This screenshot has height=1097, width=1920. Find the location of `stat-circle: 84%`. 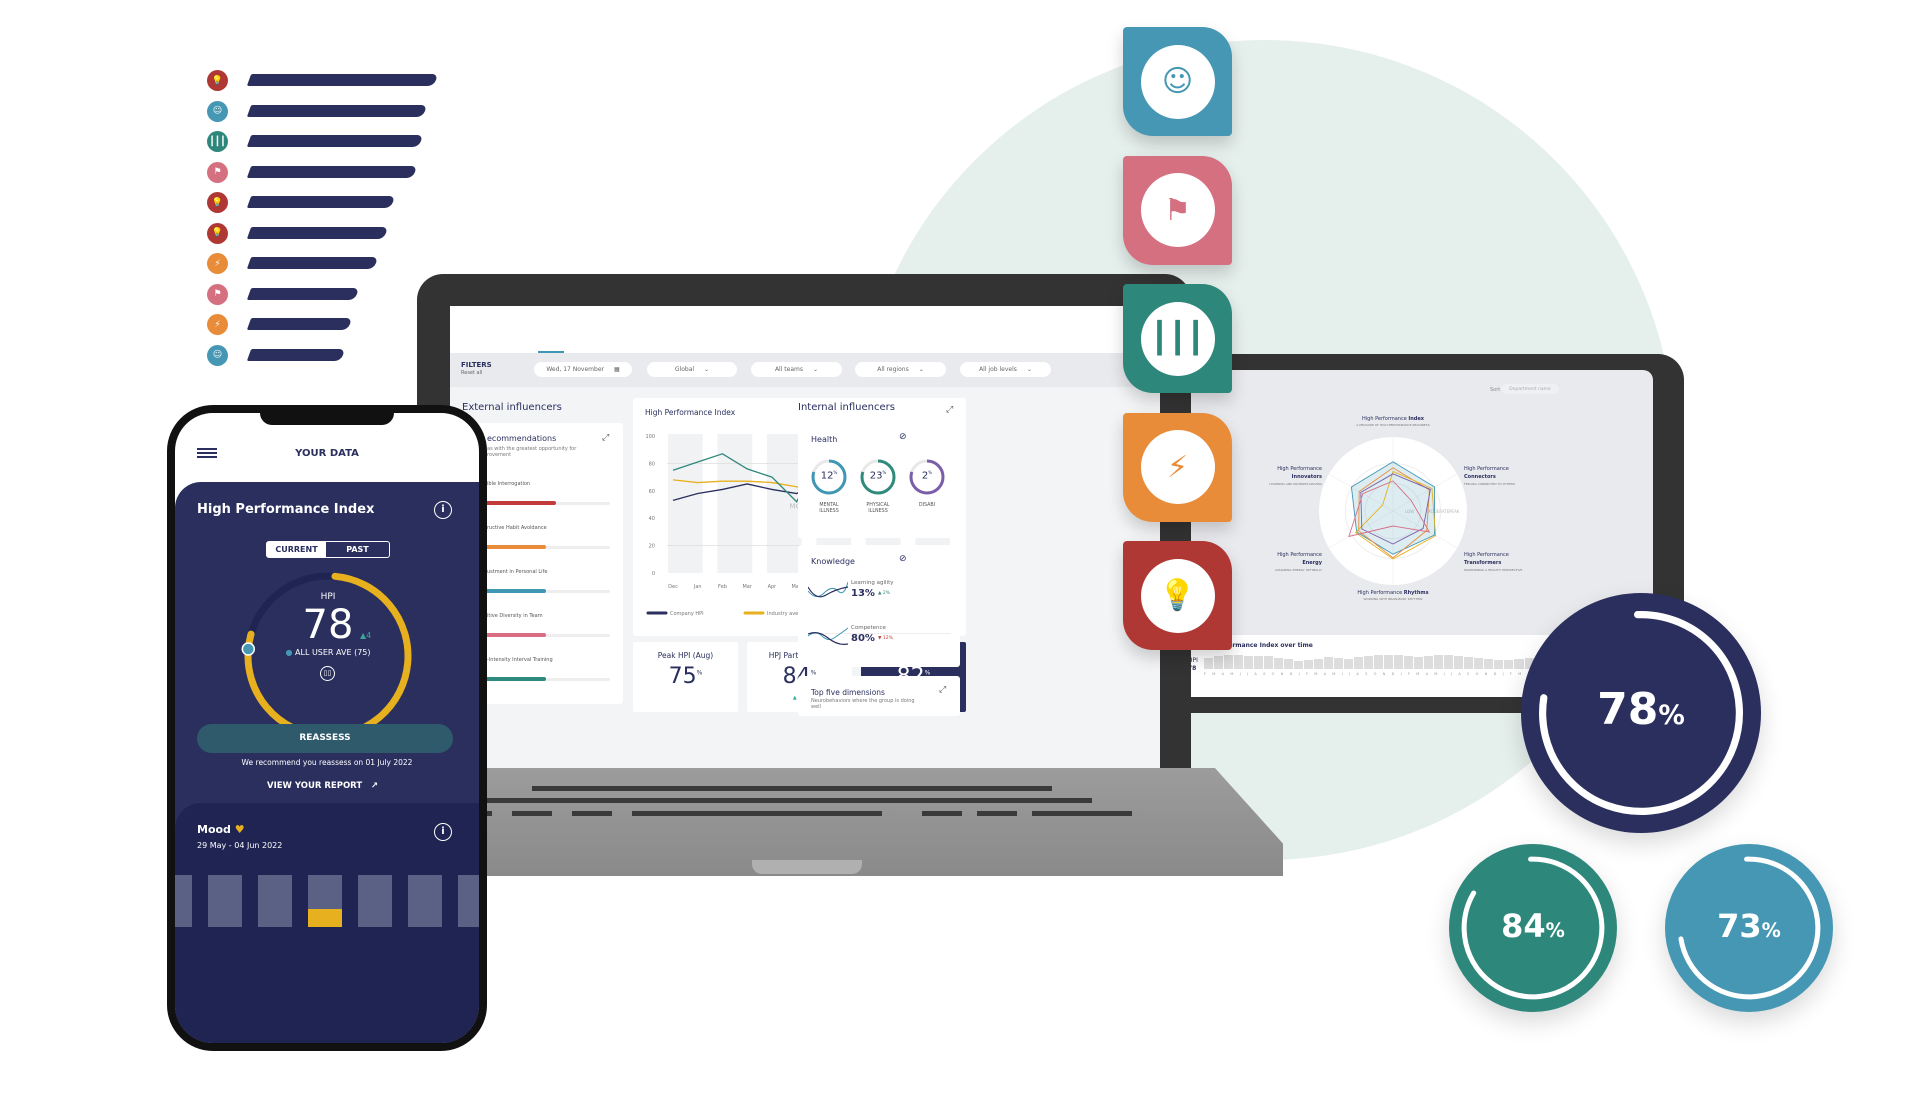

stat-circle: 84% is located at coordinates (1533, 928).